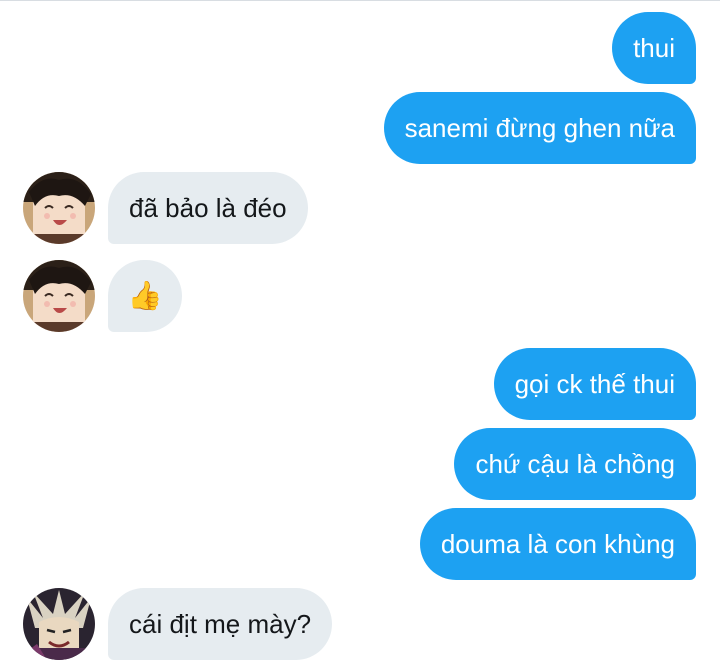  What do you see at coordinates (539, 128) in the screenshot?
I see `message-outgoing: sanemi đừng ghen nữa` at bounding box center [539, 128].